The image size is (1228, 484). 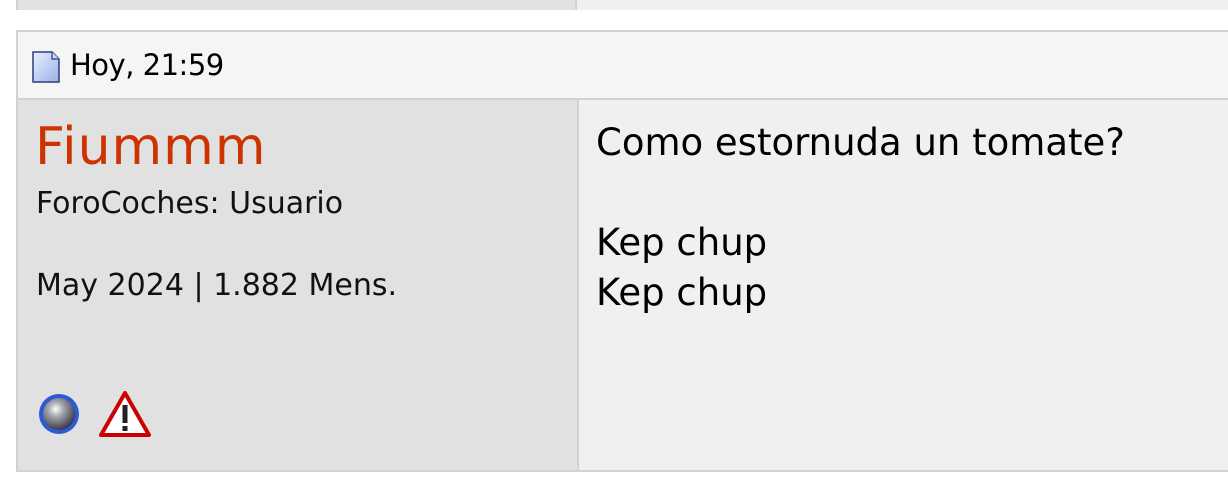 What do you see at coordinates (125, 416) in the screenshot?
I see `report-warning-icon` at bounding box center [125, 416].